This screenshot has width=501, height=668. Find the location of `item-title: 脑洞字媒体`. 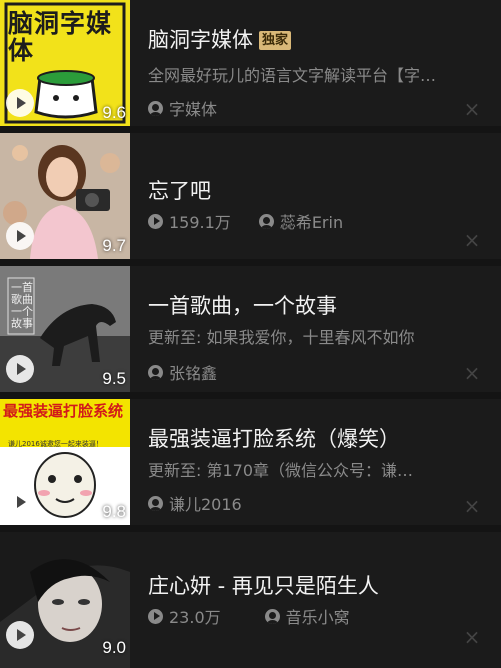

item-title: 脑洞字媒体 is located at coordinates (200, 40).